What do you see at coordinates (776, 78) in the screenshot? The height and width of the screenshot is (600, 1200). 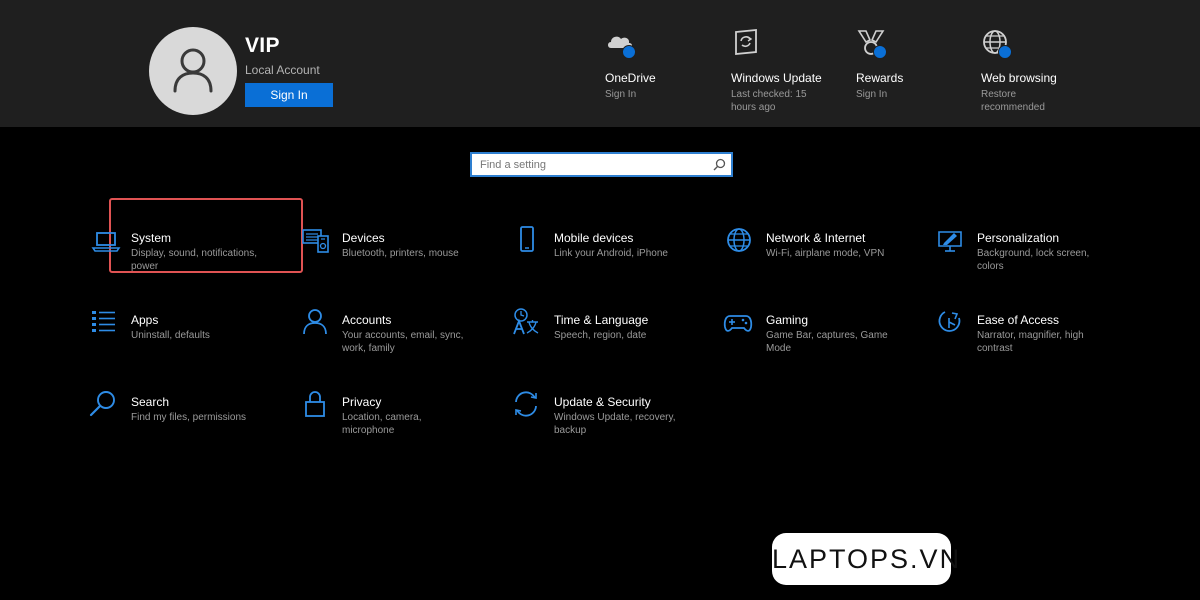 I see `header-item-title: Windows Update` at bounding box center [776, 78].